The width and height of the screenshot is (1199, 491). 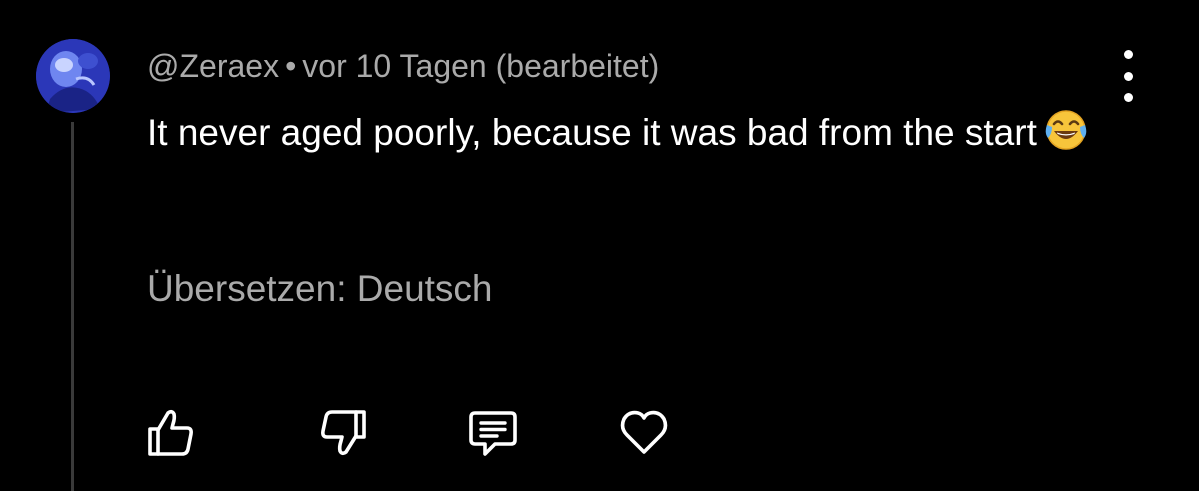 I want to click on avatar, so click(x=73, y=76).